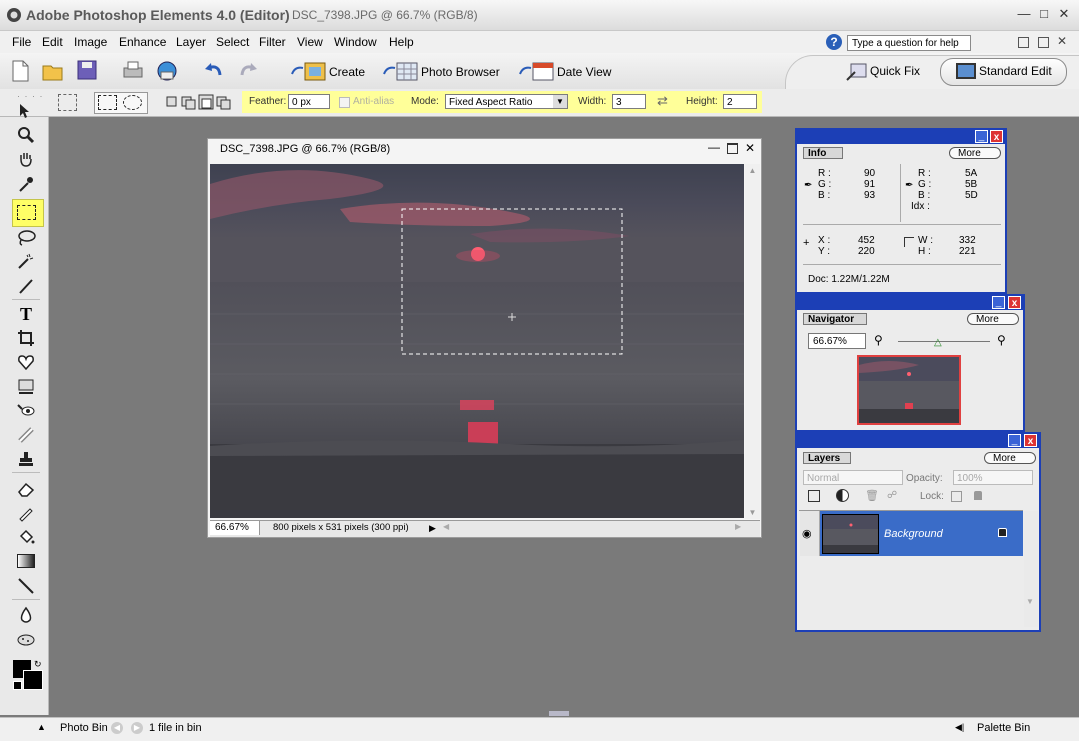 The image size is (1079, 741). What do you see at coordinates (17, 685) in the screenshot?
I see `default-colors-icon` at bounding box center [17, 685].